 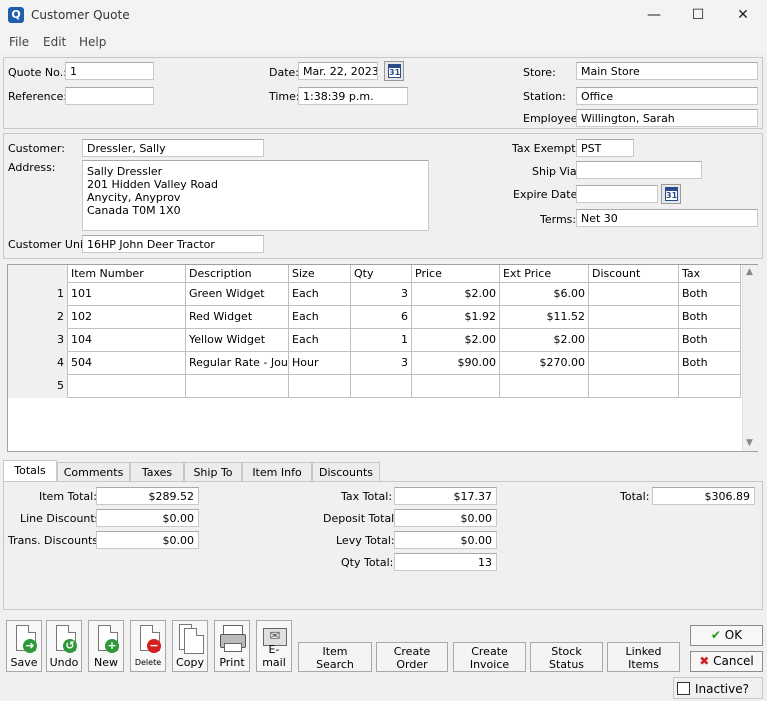 What do you see at coordinates (190, 646) in the screenshot?
I see `copy-button: Copy` at bounding box center [190, 646].